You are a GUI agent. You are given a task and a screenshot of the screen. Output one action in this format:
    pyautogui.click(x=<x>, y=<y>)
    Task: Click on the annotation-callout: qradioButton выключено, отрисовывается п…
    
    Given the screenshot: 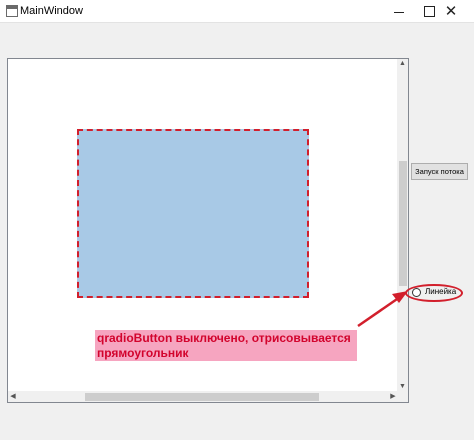 What is the action you would take?
    pyautogui.click(x=226, y=345)
    